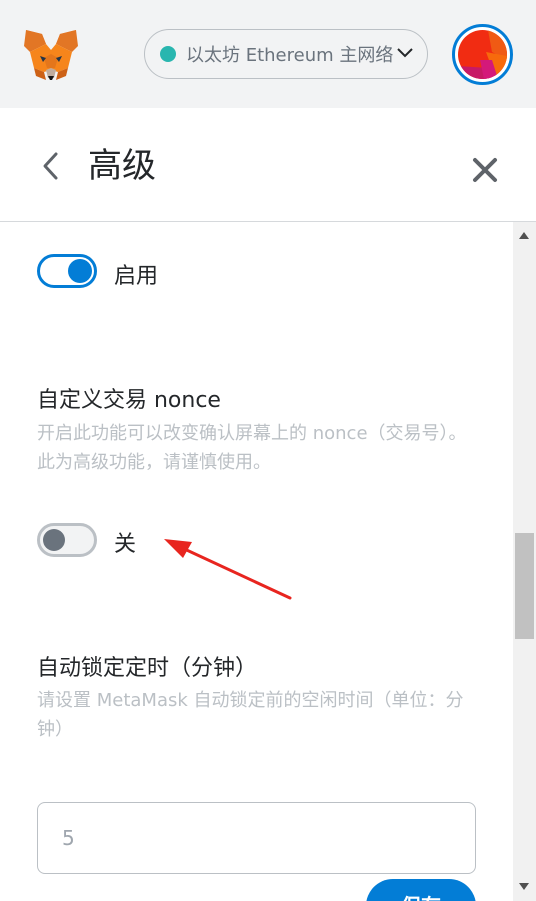 The image size is (536, 901). What do you see at coordinates (228, 569) in the screenshot?
I see `annotation-arrow-icon` at bounding box center [228, 569].